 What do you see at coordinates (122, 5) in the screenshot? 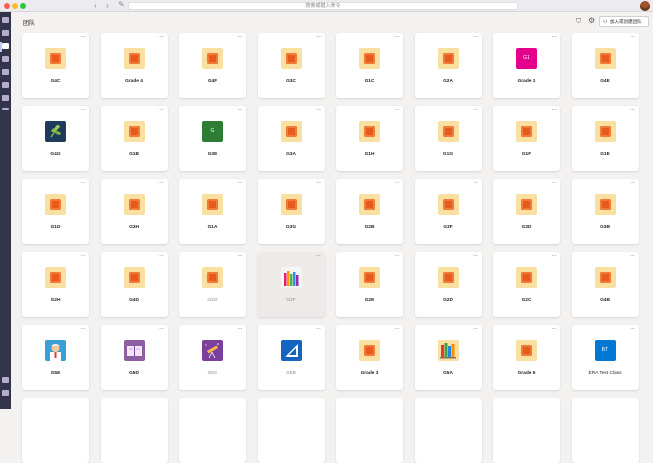
I see `compose-icon: ✎` at bounding box center [122, 5].